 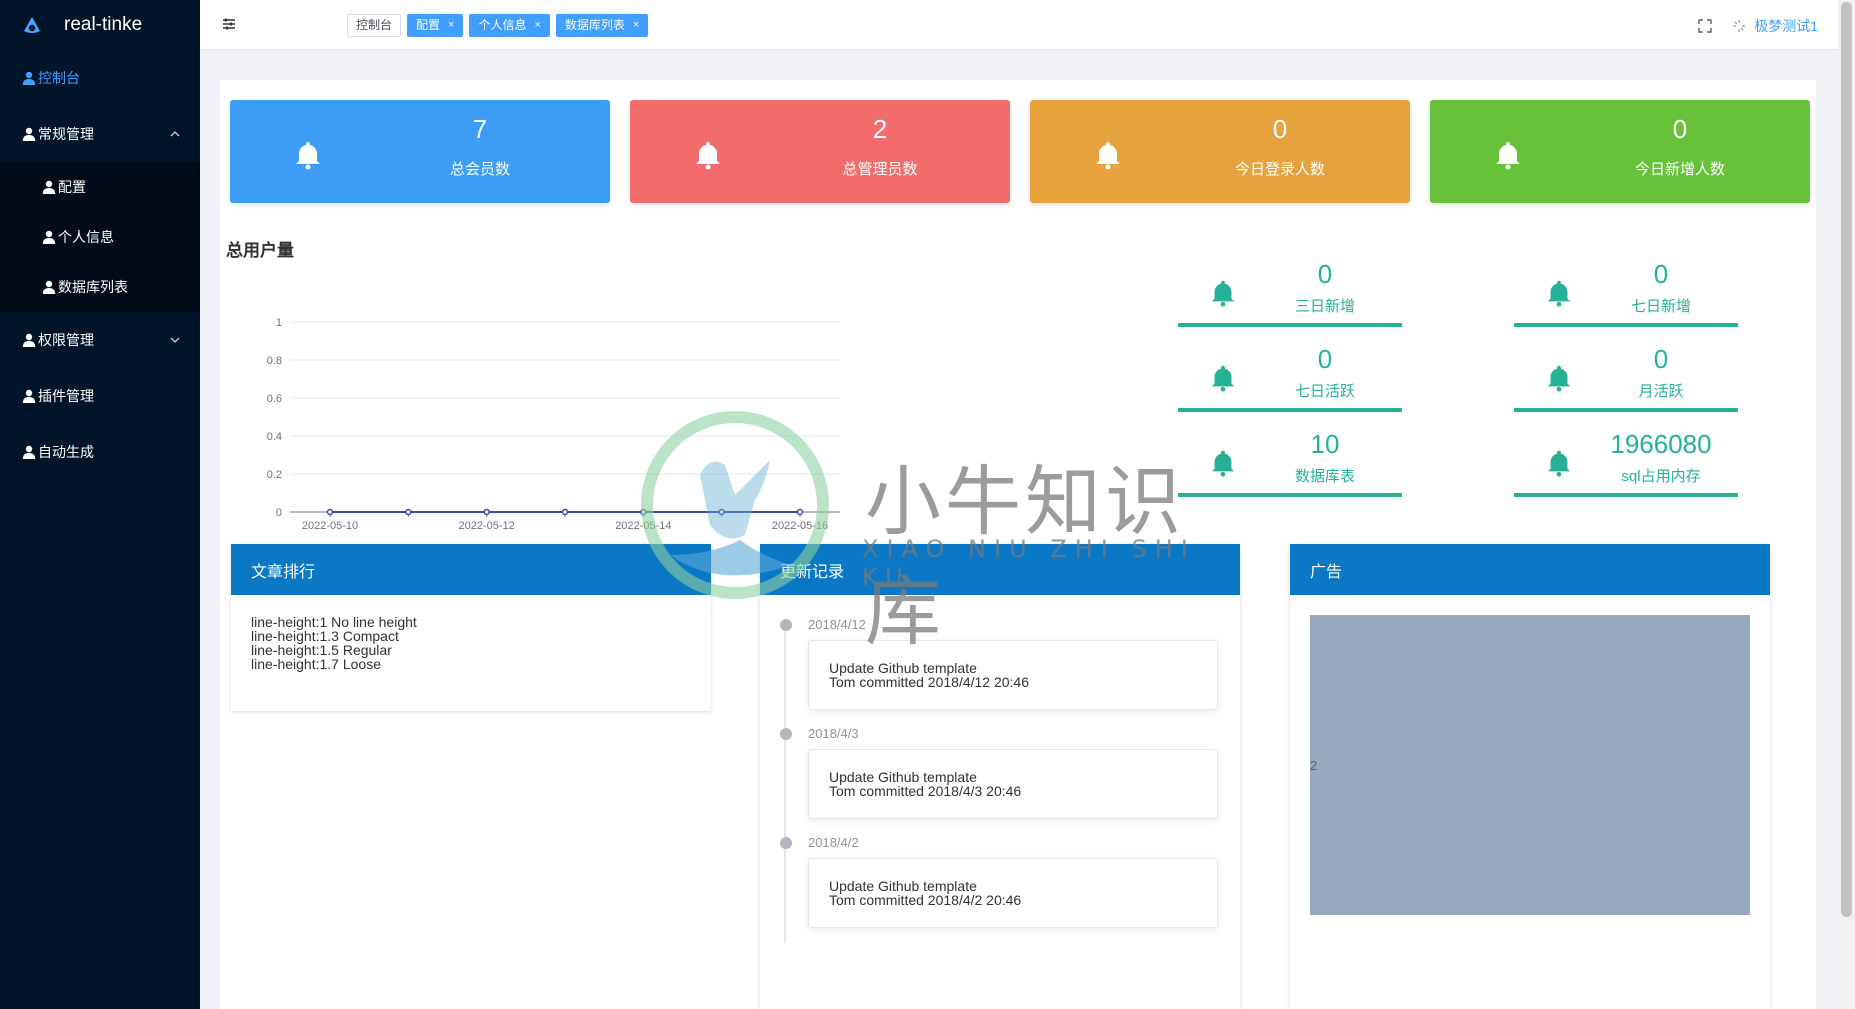 What do you see at coordinates (1220, 151) in the screenshot?
I see `stat-card-today-logins: 0 今日登录人数` at bounding box center [1220, 151].